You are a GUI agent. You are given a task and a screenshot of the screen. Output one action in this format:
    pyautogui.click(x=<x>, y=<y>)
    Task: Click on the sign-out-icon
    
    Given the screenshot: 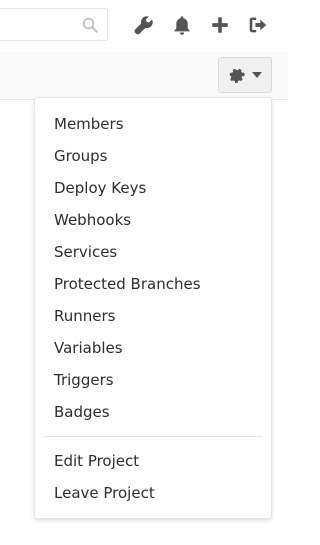 What is the action you would take?
    pyautogui.click(x=258, y=25)
    